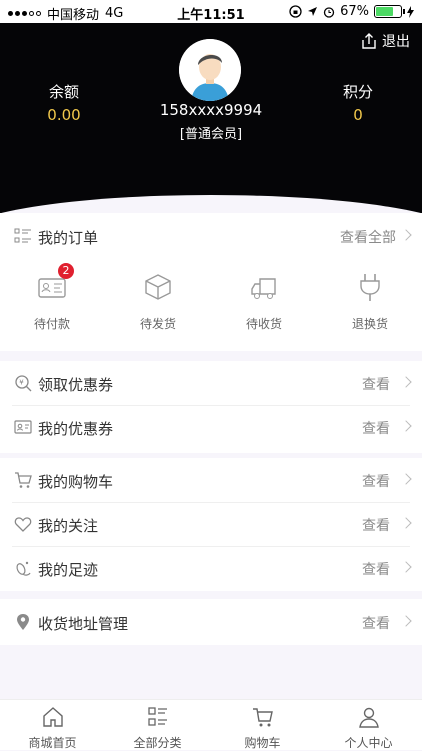 The height and width of the screenshot is (751, 422). I want to click on location-arrow-icon, so click(313, 11).